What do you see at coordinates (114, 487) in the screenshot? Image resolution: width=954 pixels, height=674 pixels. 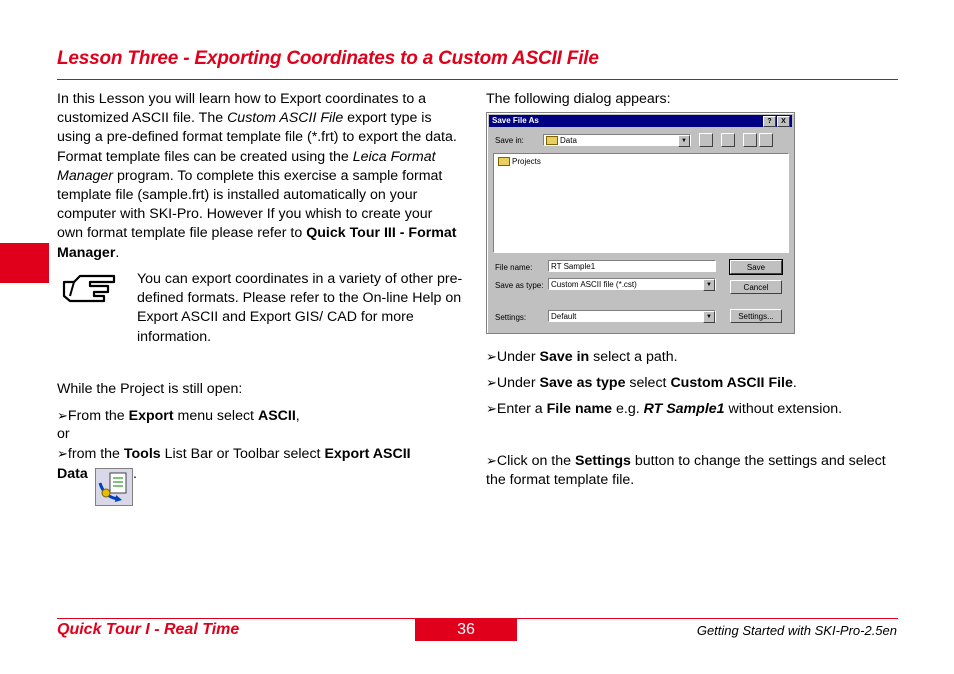 I see `export-ascii-icon` at bounding box center [114, 487].